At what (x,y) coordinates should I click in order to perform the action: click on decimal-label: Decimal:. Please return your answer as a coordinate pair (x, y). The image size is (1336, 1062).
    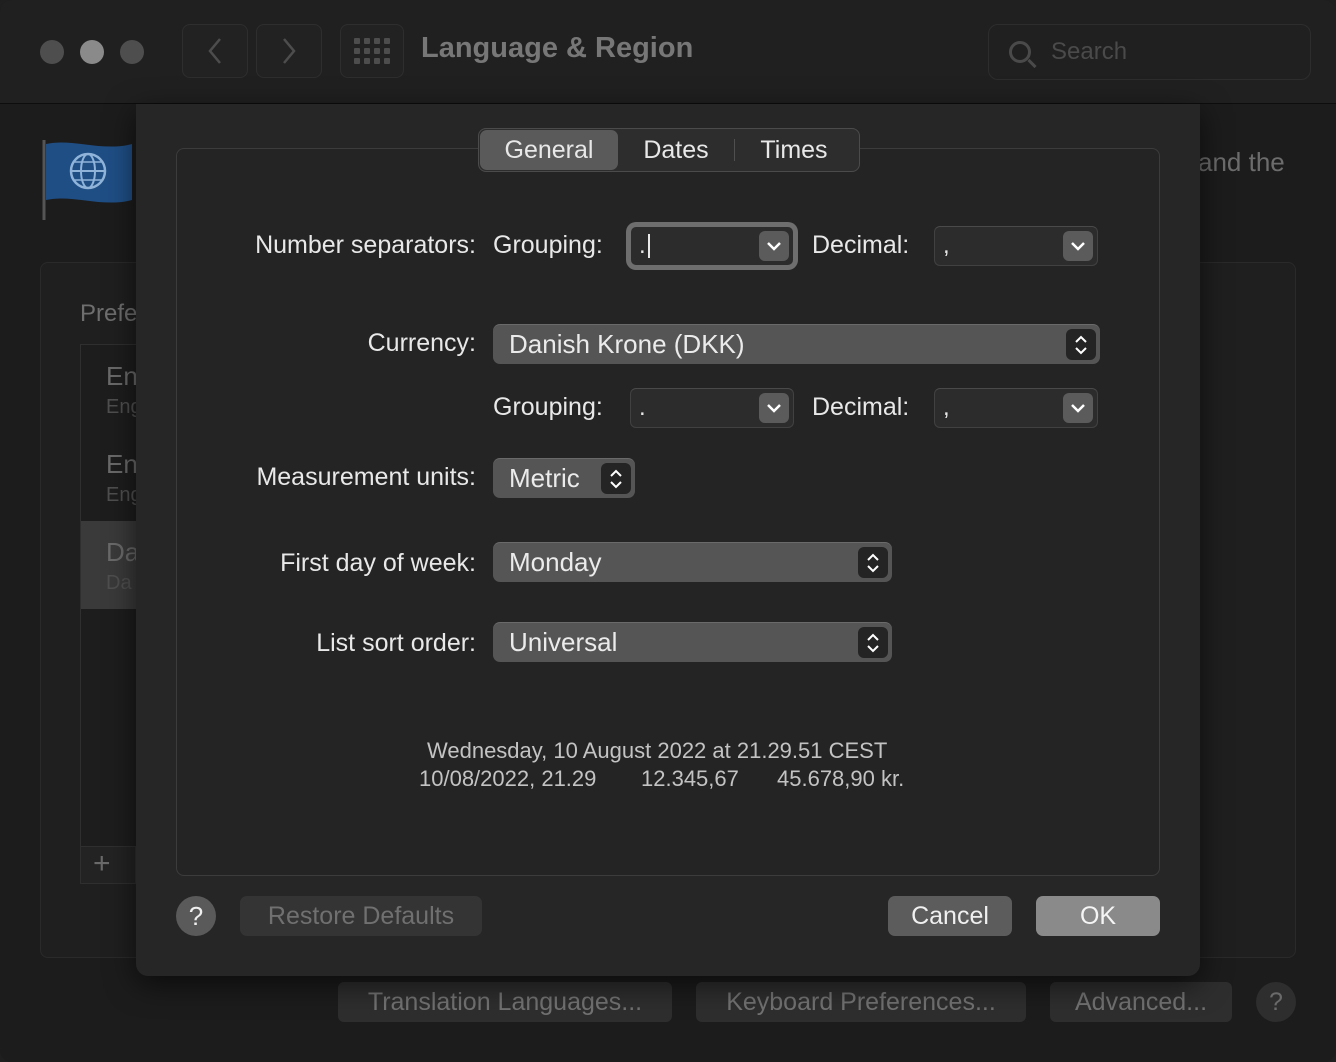
    Looking at the image, I should click on (861, 245).